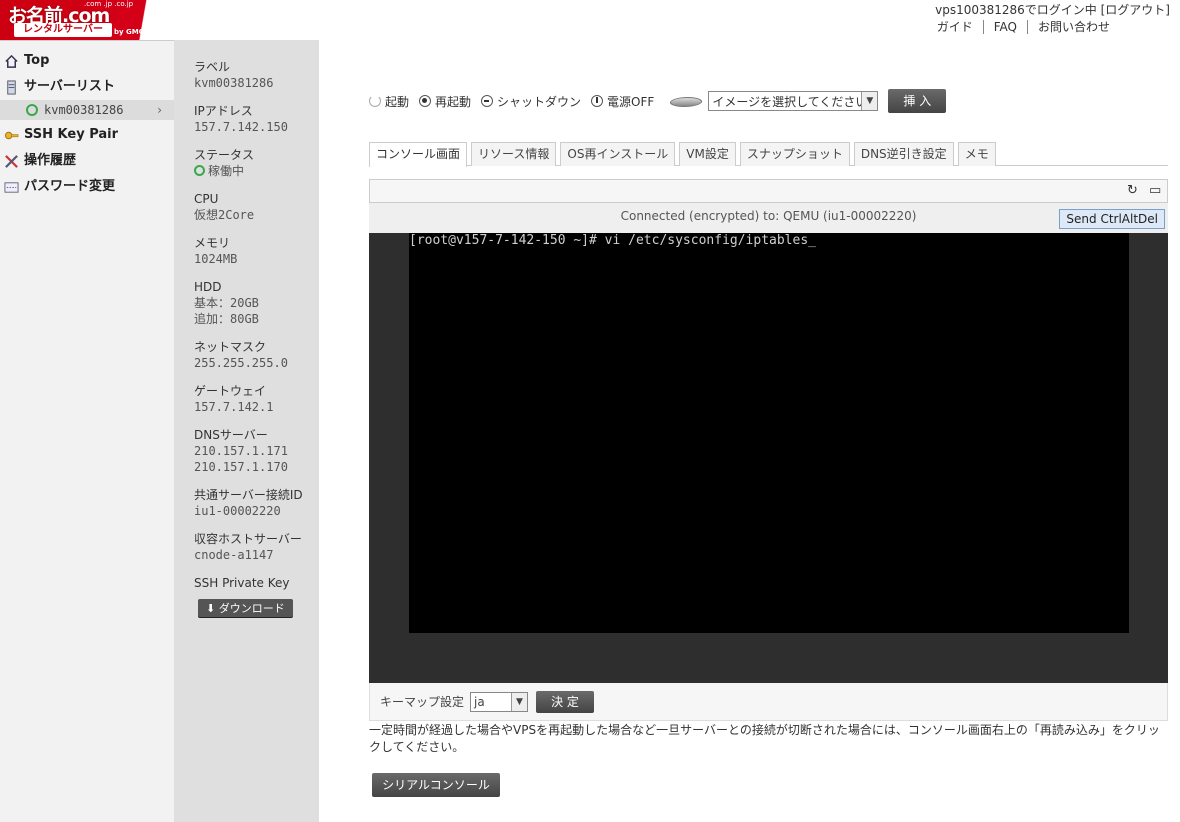 The image size is (1180, 822). Describe the element at coordinates (212, 67) in the screenshot. I see `label-key: ラベル` at that location.